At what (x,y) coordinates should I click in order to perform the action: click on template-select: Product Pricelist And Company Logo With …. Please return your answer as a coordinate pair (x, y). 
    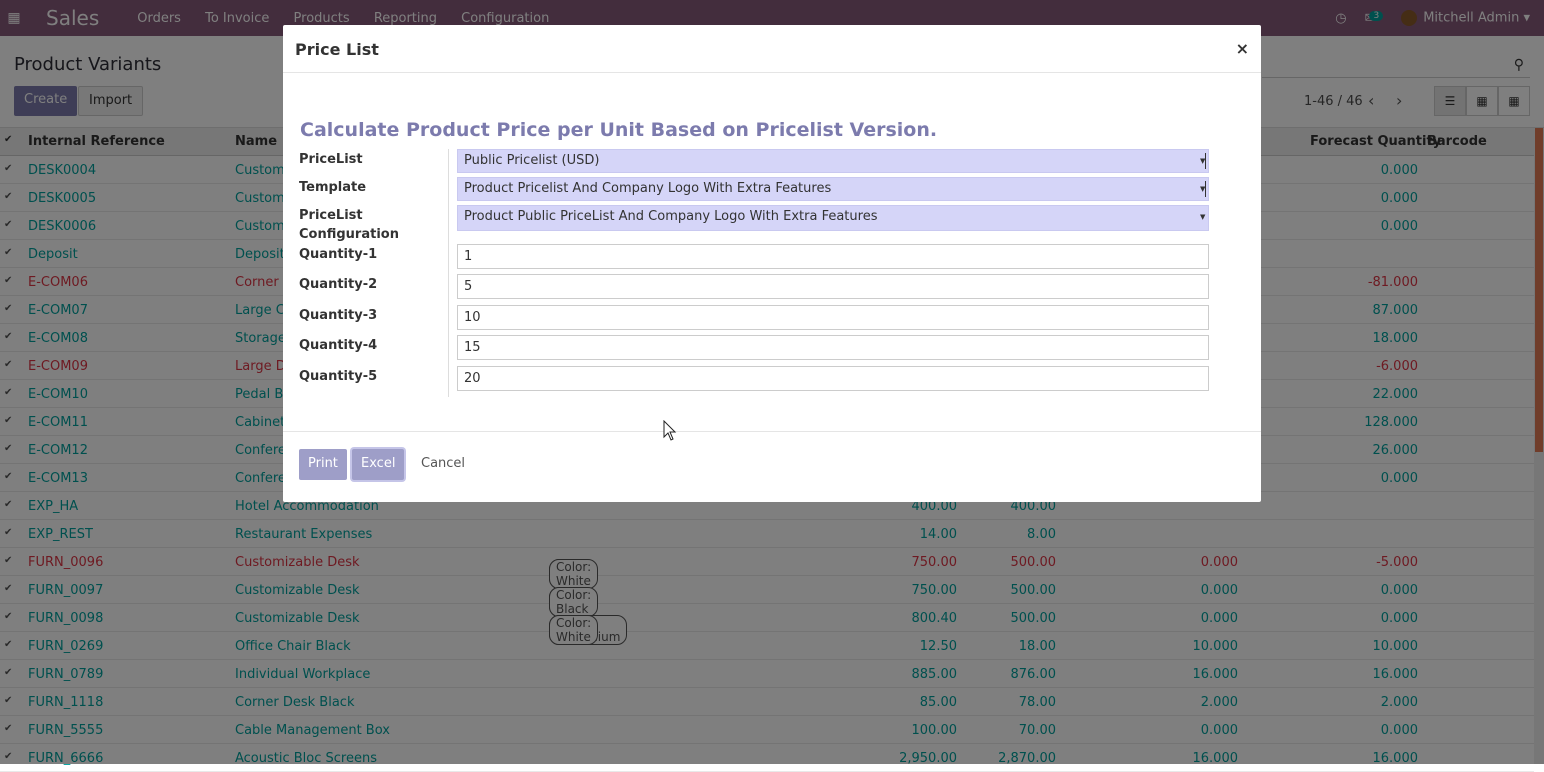
    Looking at the image, I should click on (833, 189).